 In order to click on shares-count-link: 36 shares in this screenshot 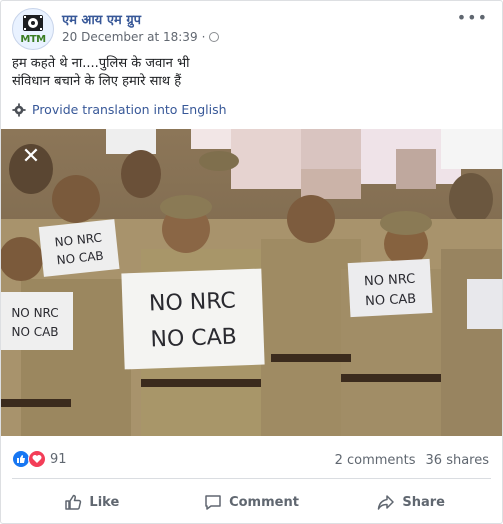, I will do `click(457, 460)`.